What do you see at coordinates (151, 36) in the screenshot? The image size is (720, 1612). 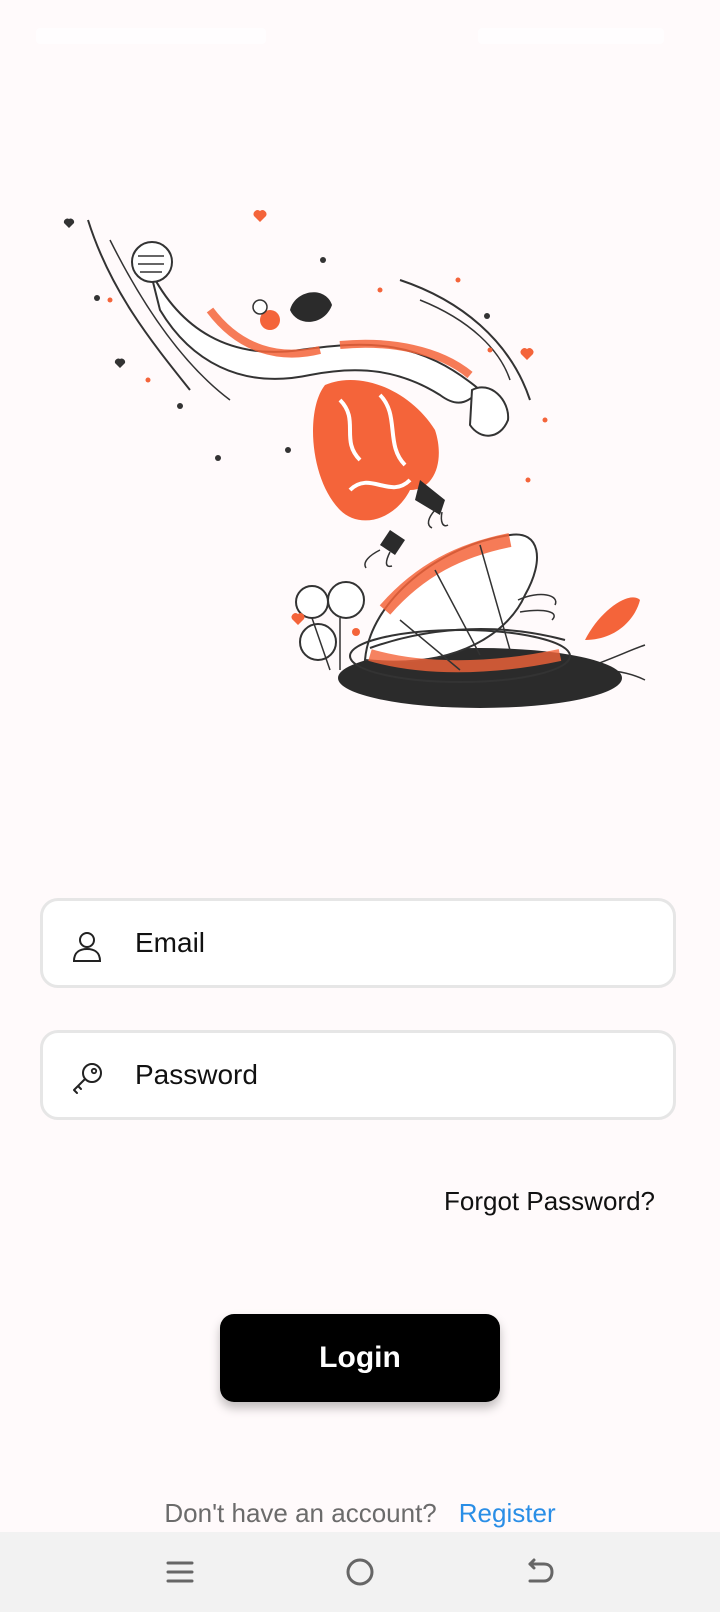 I see `status-bar-left-icons` at bounding box center [151, 36].